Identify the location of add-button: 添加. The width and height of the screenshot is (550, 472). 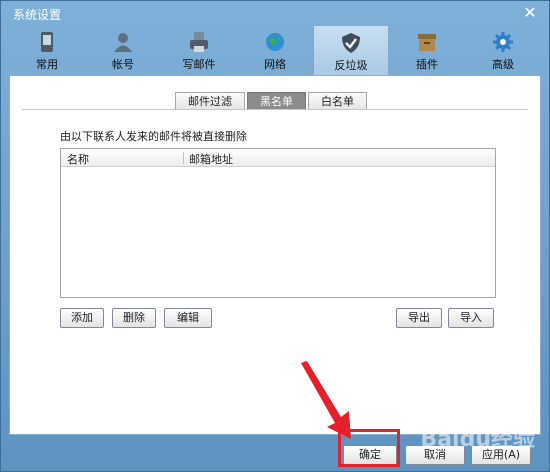
(82, 318).